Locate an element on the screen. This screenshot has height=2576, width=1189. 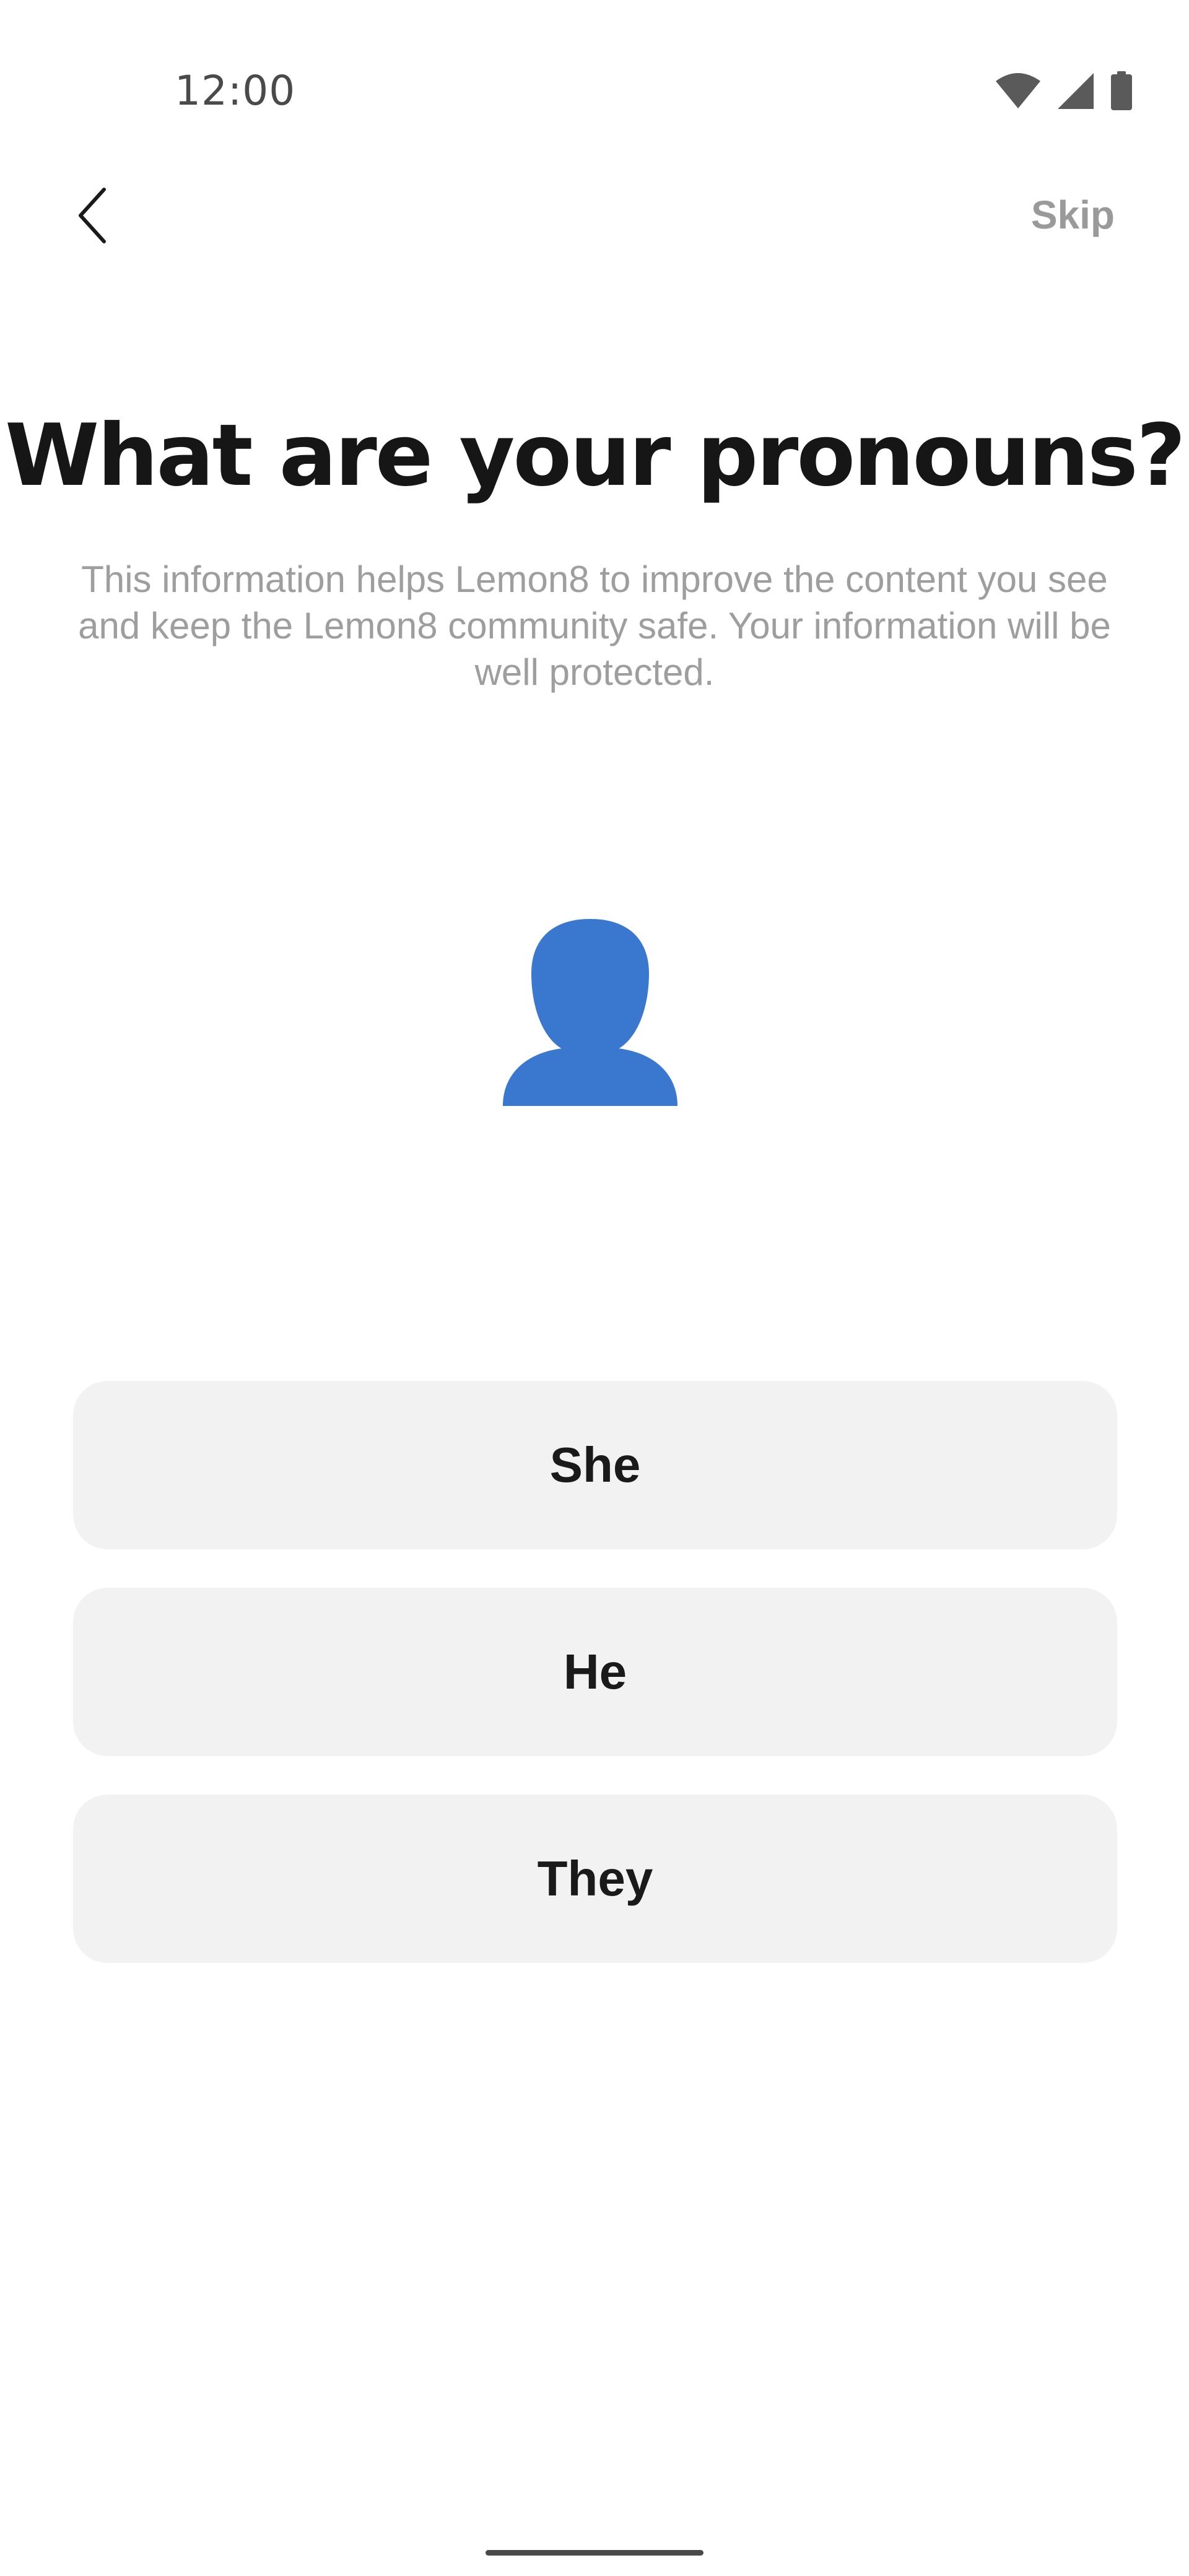
option-they-button: They is located at coordinates (595, 1879).